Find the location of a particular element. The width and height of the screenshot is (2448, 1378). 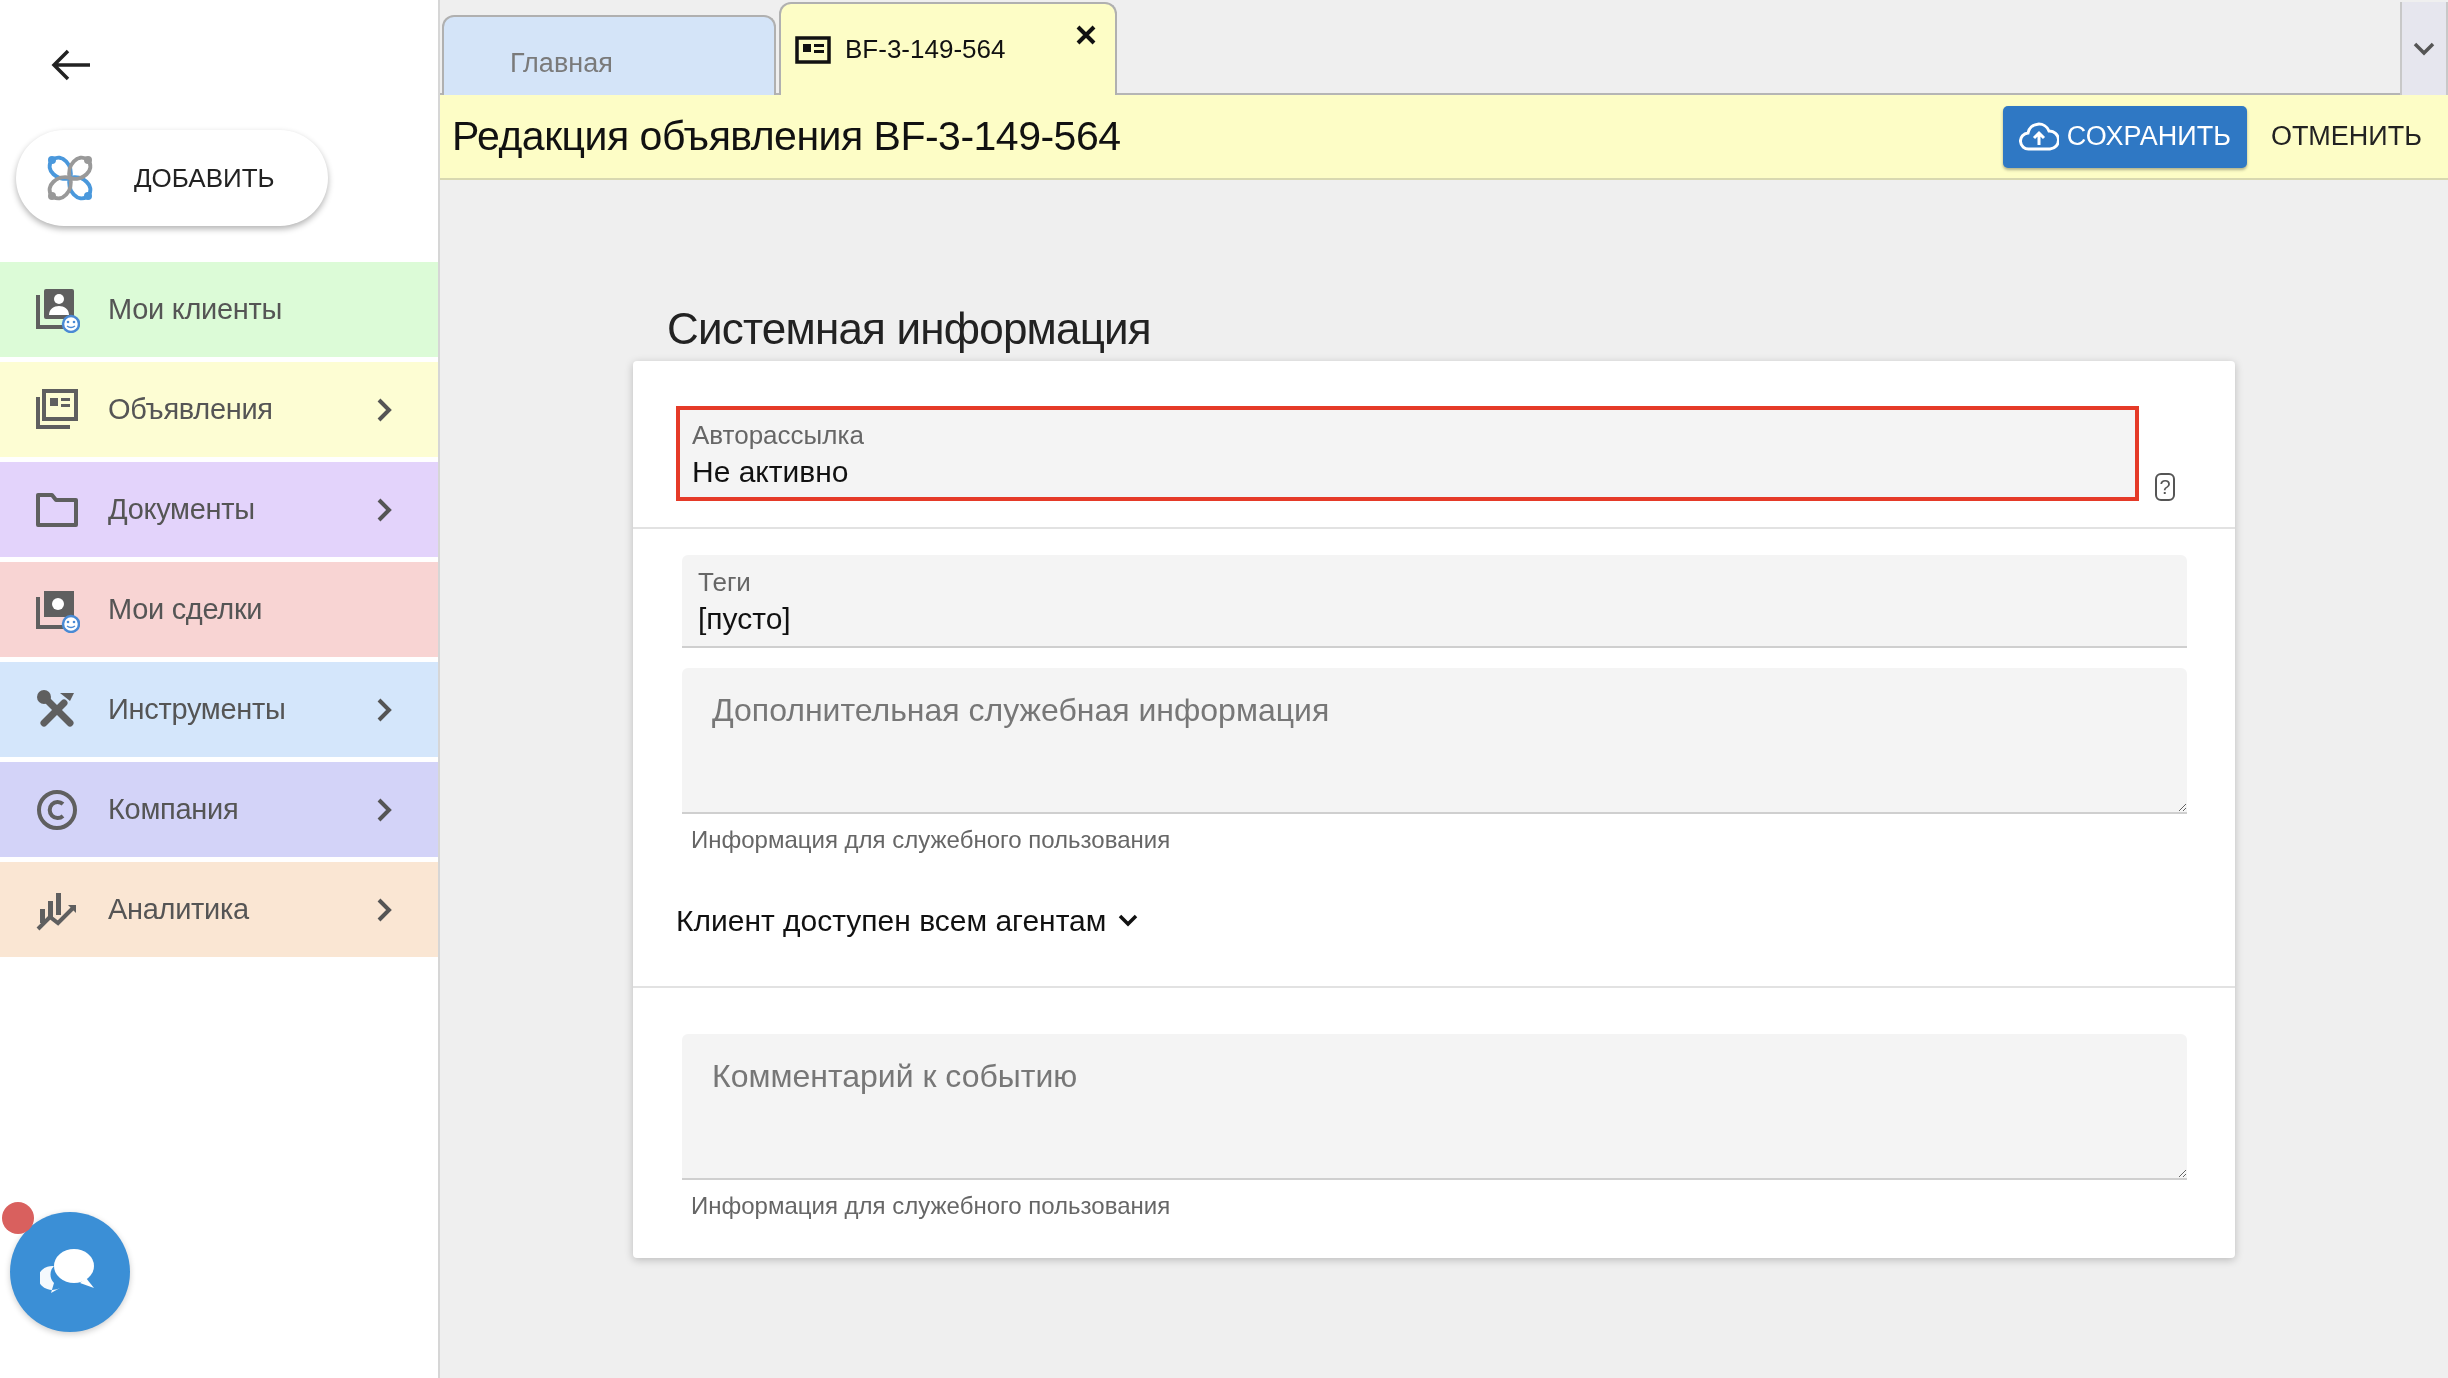

chevron-down-icon is located at coordinates (2424, 48).